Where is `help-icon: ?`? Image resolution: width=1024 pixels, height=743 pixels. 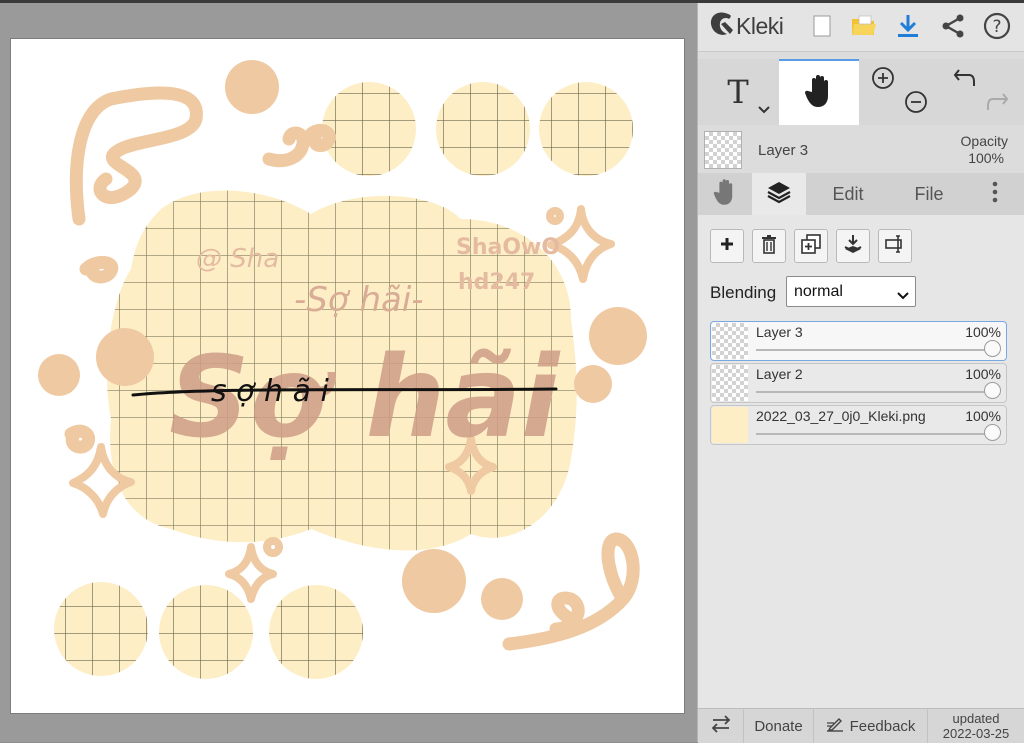 help-icon: ? is located at coordinates (997, 26).